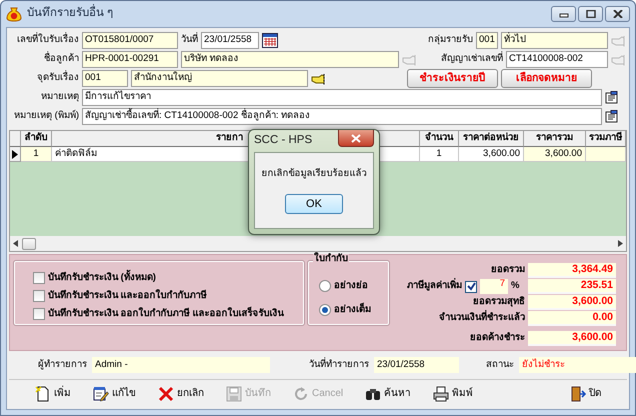  I want to click on receive-point-name-field: สำนักงานใหญ่, so click(219, 78).